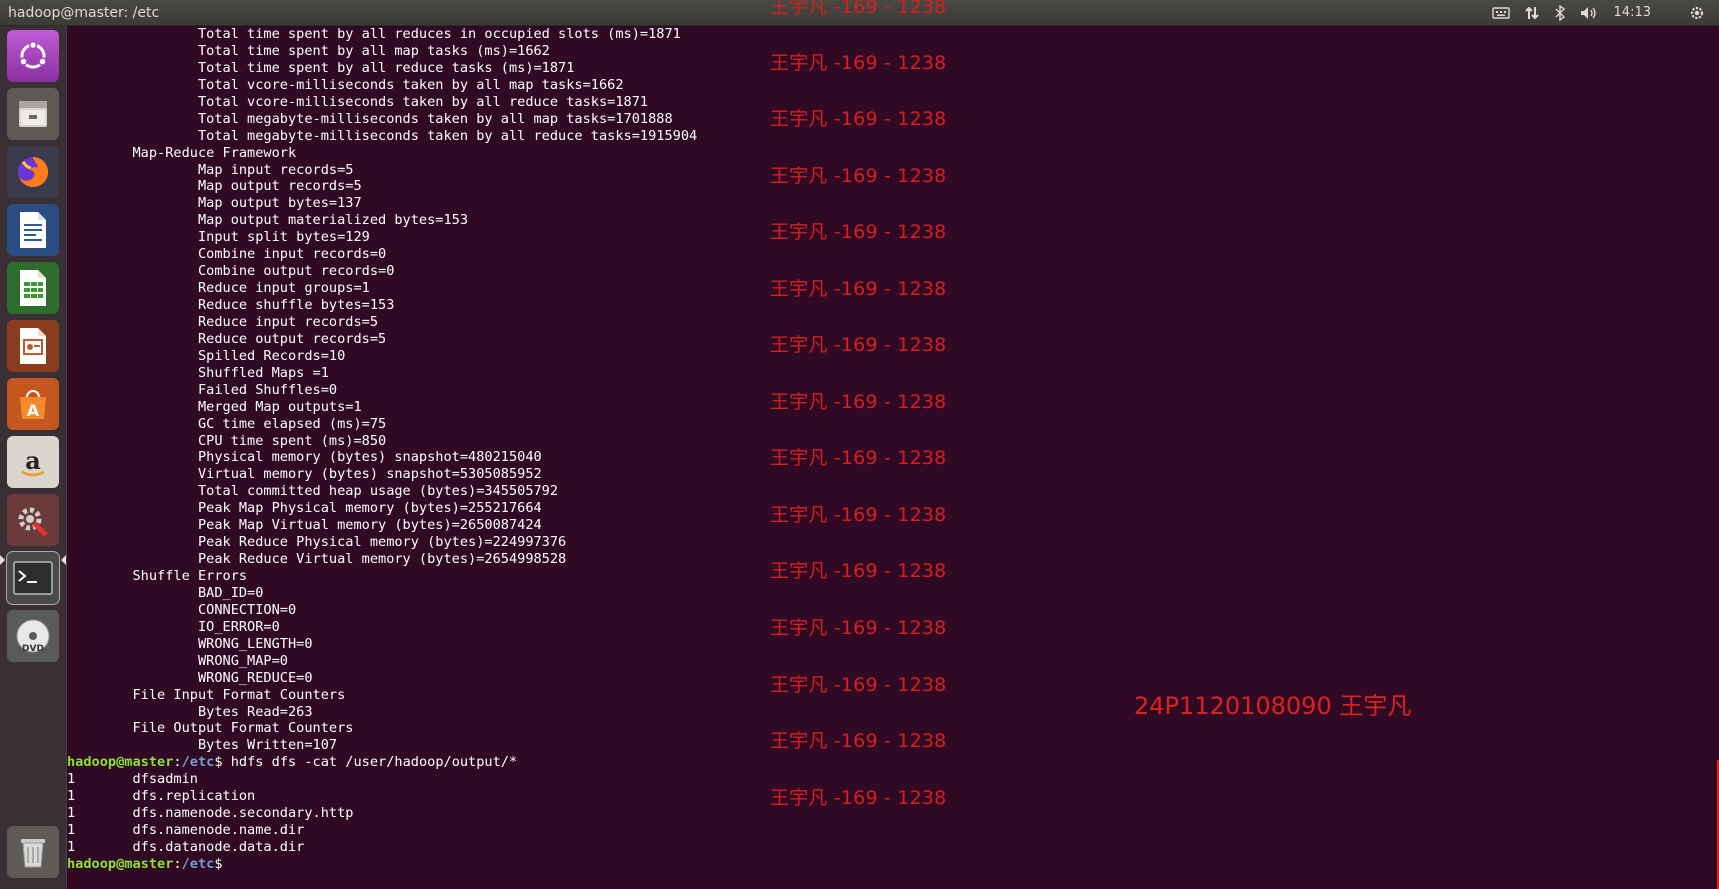 The image size is (1719, 889). I want to click on terminal-line: Reduce input records=5, so click(223, 321).